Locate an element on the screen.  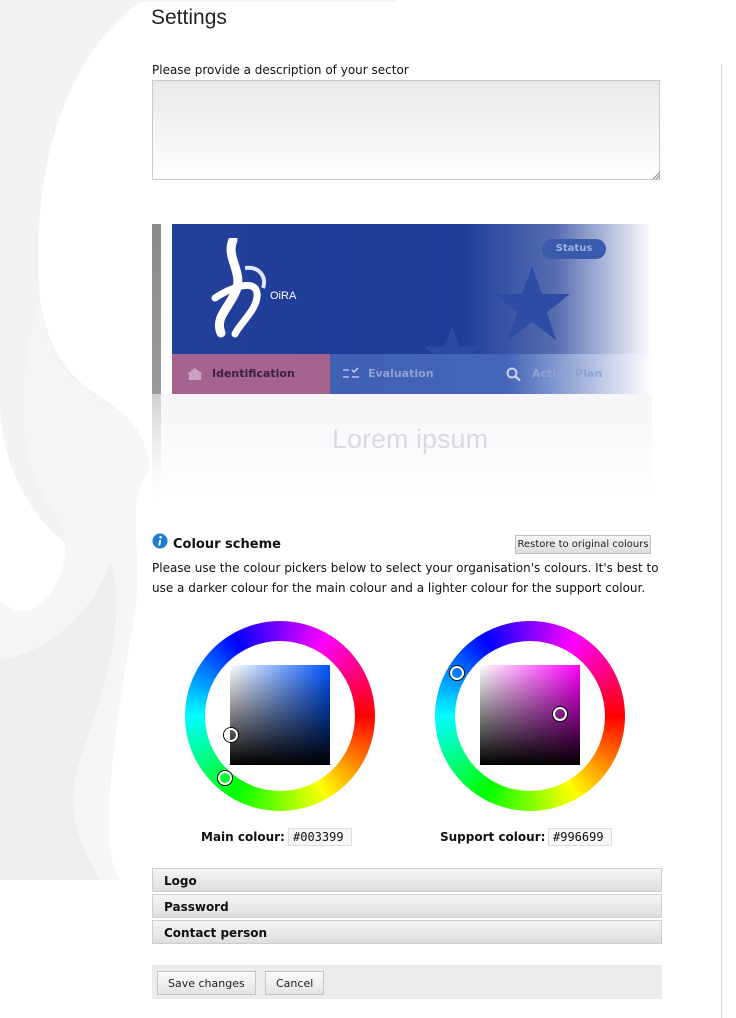
preview-logo-text: OiRA is located at coordinates (283, 296).